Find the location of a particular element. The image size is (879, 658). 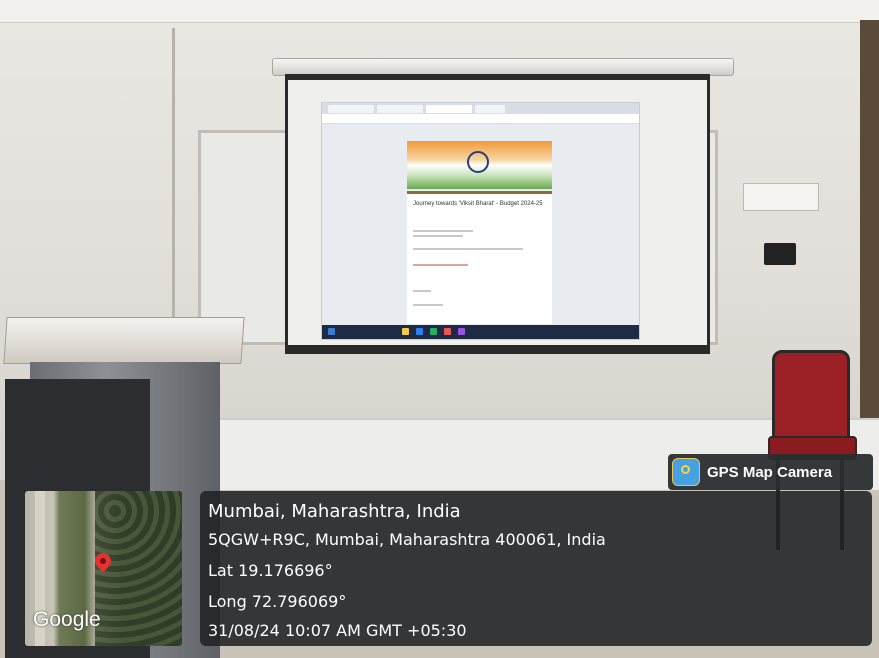

door is located at coordinates (869, 220).